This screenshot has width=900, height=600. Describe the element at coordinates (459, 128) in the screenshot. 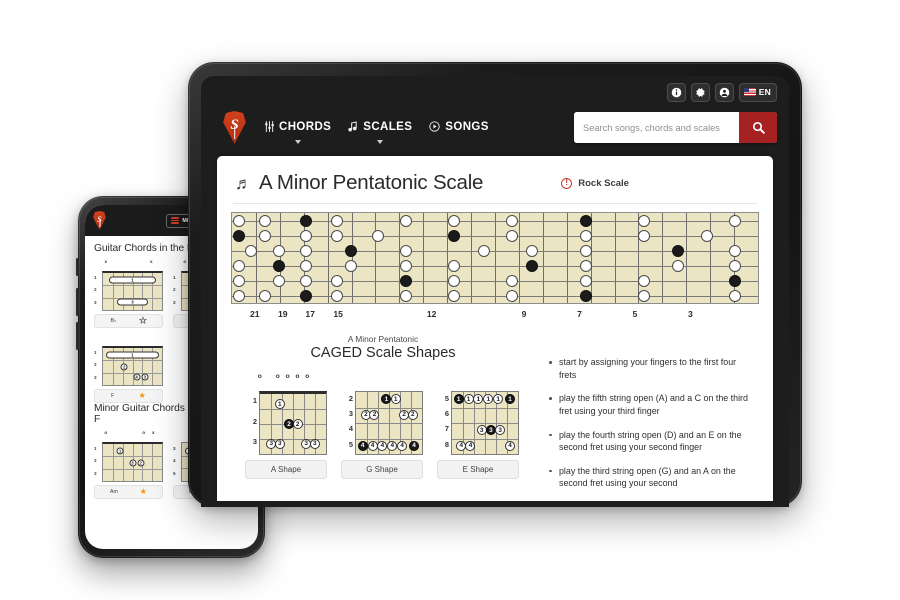

I see `nav-item-songs: SONGS` at that location.